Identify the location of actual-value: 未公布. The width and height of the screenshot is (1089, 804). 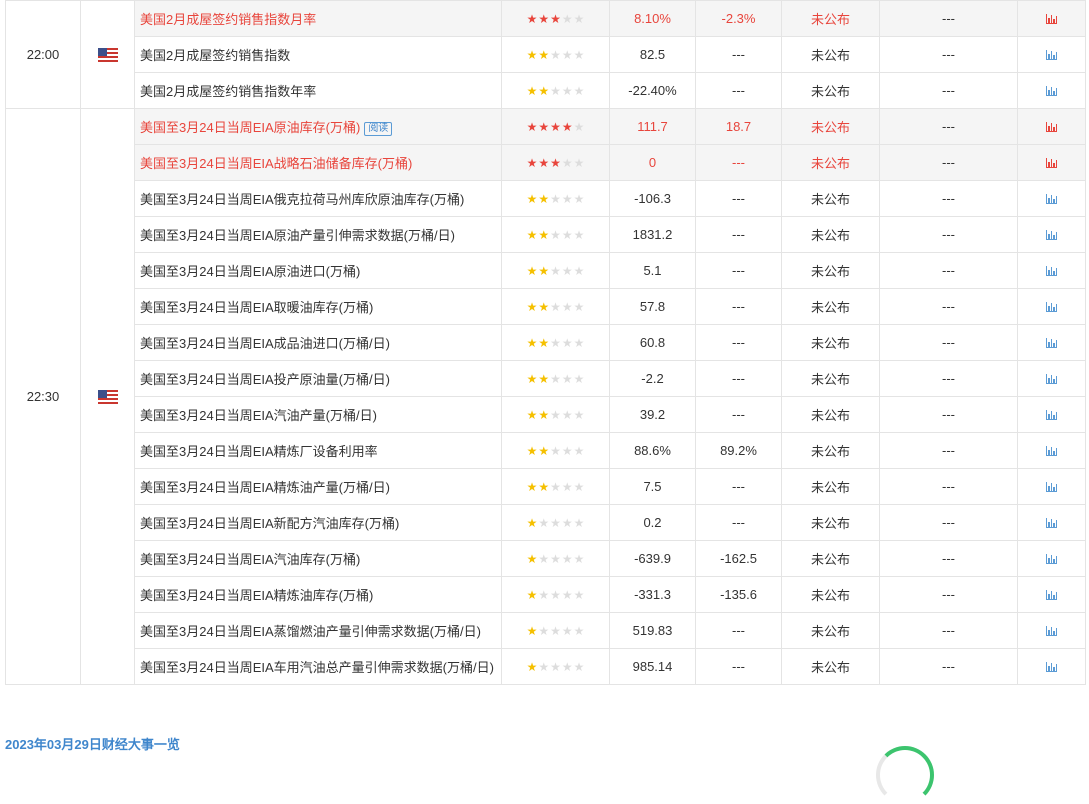
(830, 126).